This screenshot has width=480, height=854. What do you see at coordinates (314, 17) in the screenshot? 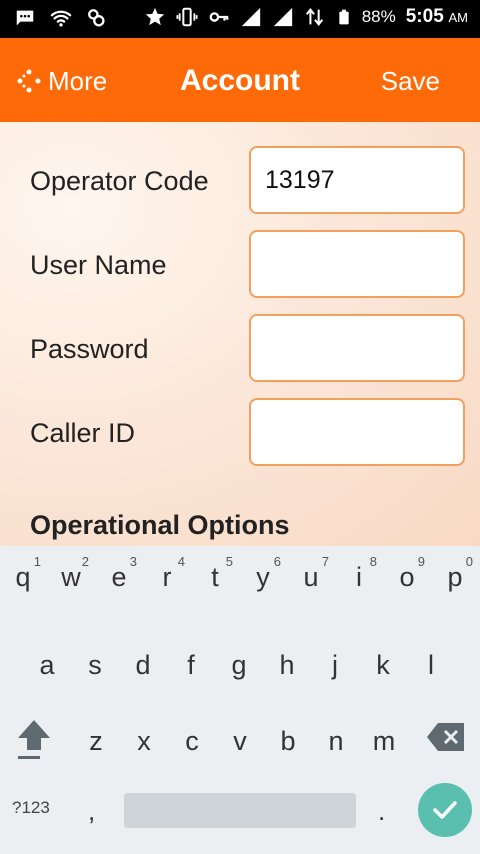
I see `data-transfer-icon` at bounding box center [314, 17].